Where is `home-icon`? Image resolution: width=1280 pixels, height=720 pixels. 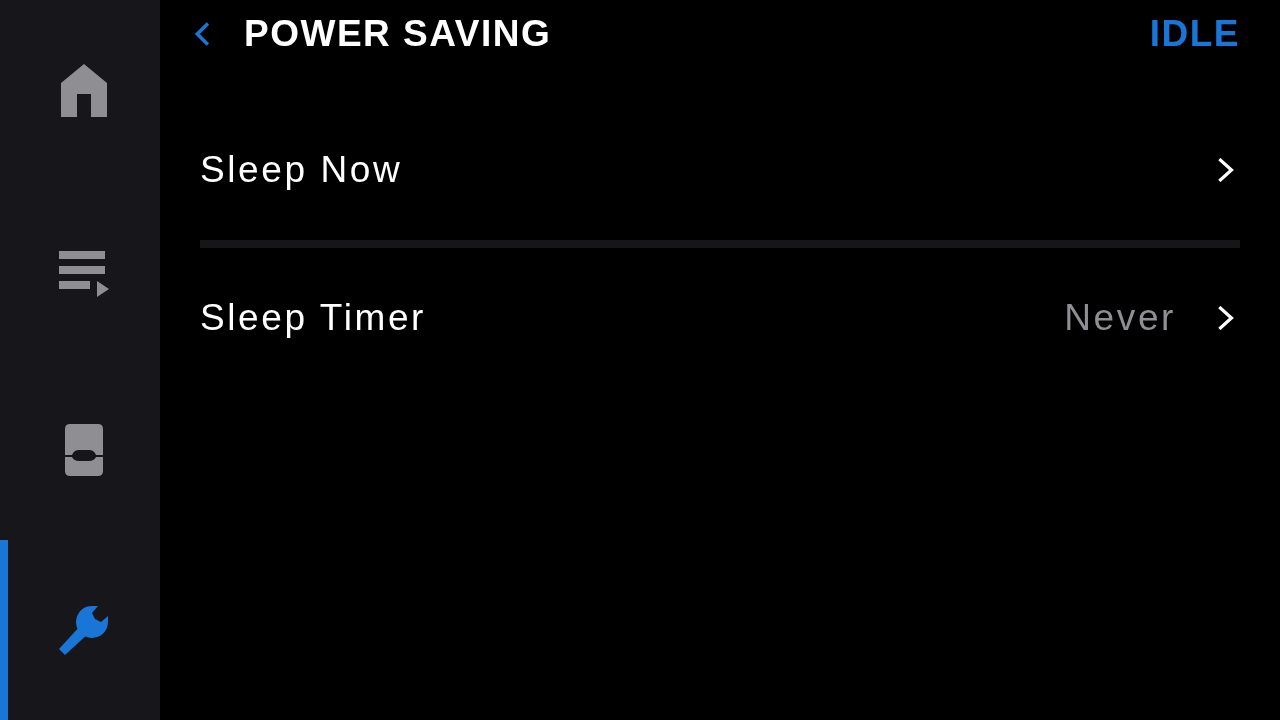 home-icon is located at coordinates (84, 90).